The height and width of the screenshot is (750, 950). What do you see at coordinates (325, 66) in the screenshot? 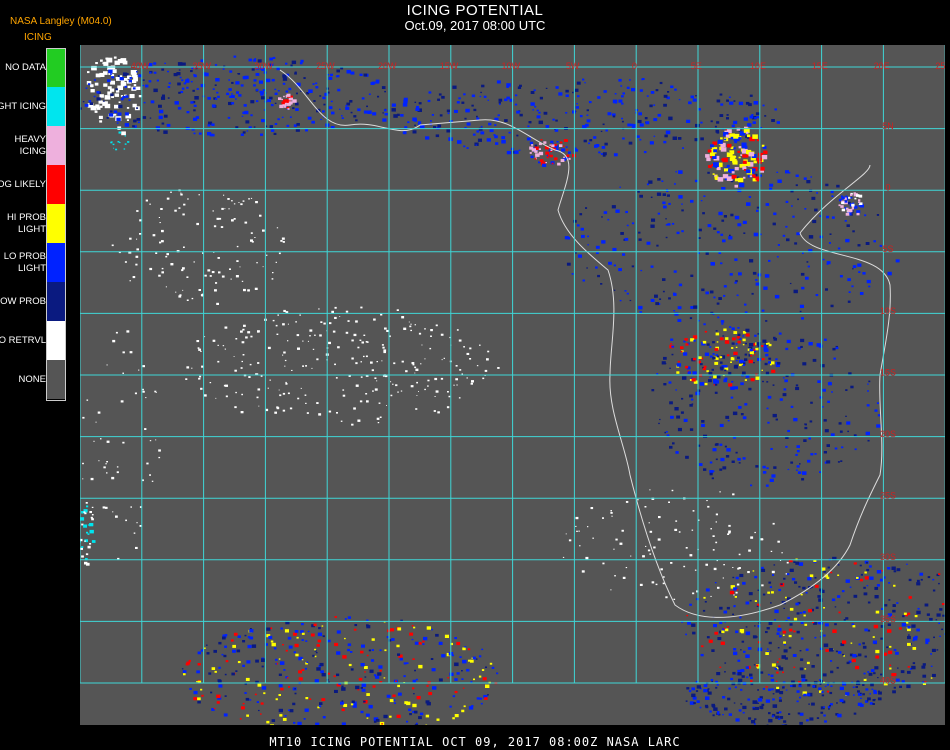
I see `longitude-label: 25W` at bounding box center [325, 66].